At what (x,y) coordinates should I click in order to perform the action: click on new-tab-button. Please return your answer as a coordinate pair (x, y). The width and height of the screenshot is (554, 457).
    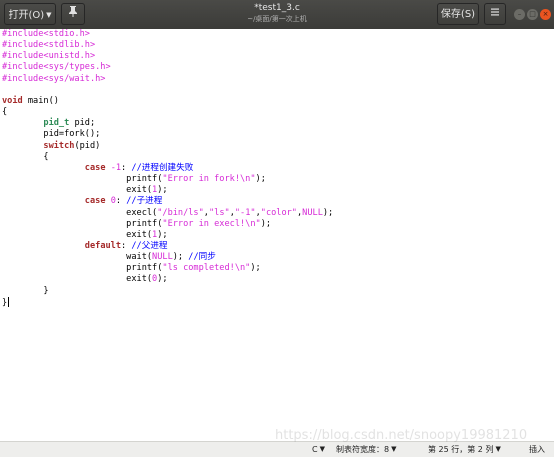
    Looking at the image, I should click on (73, 14).